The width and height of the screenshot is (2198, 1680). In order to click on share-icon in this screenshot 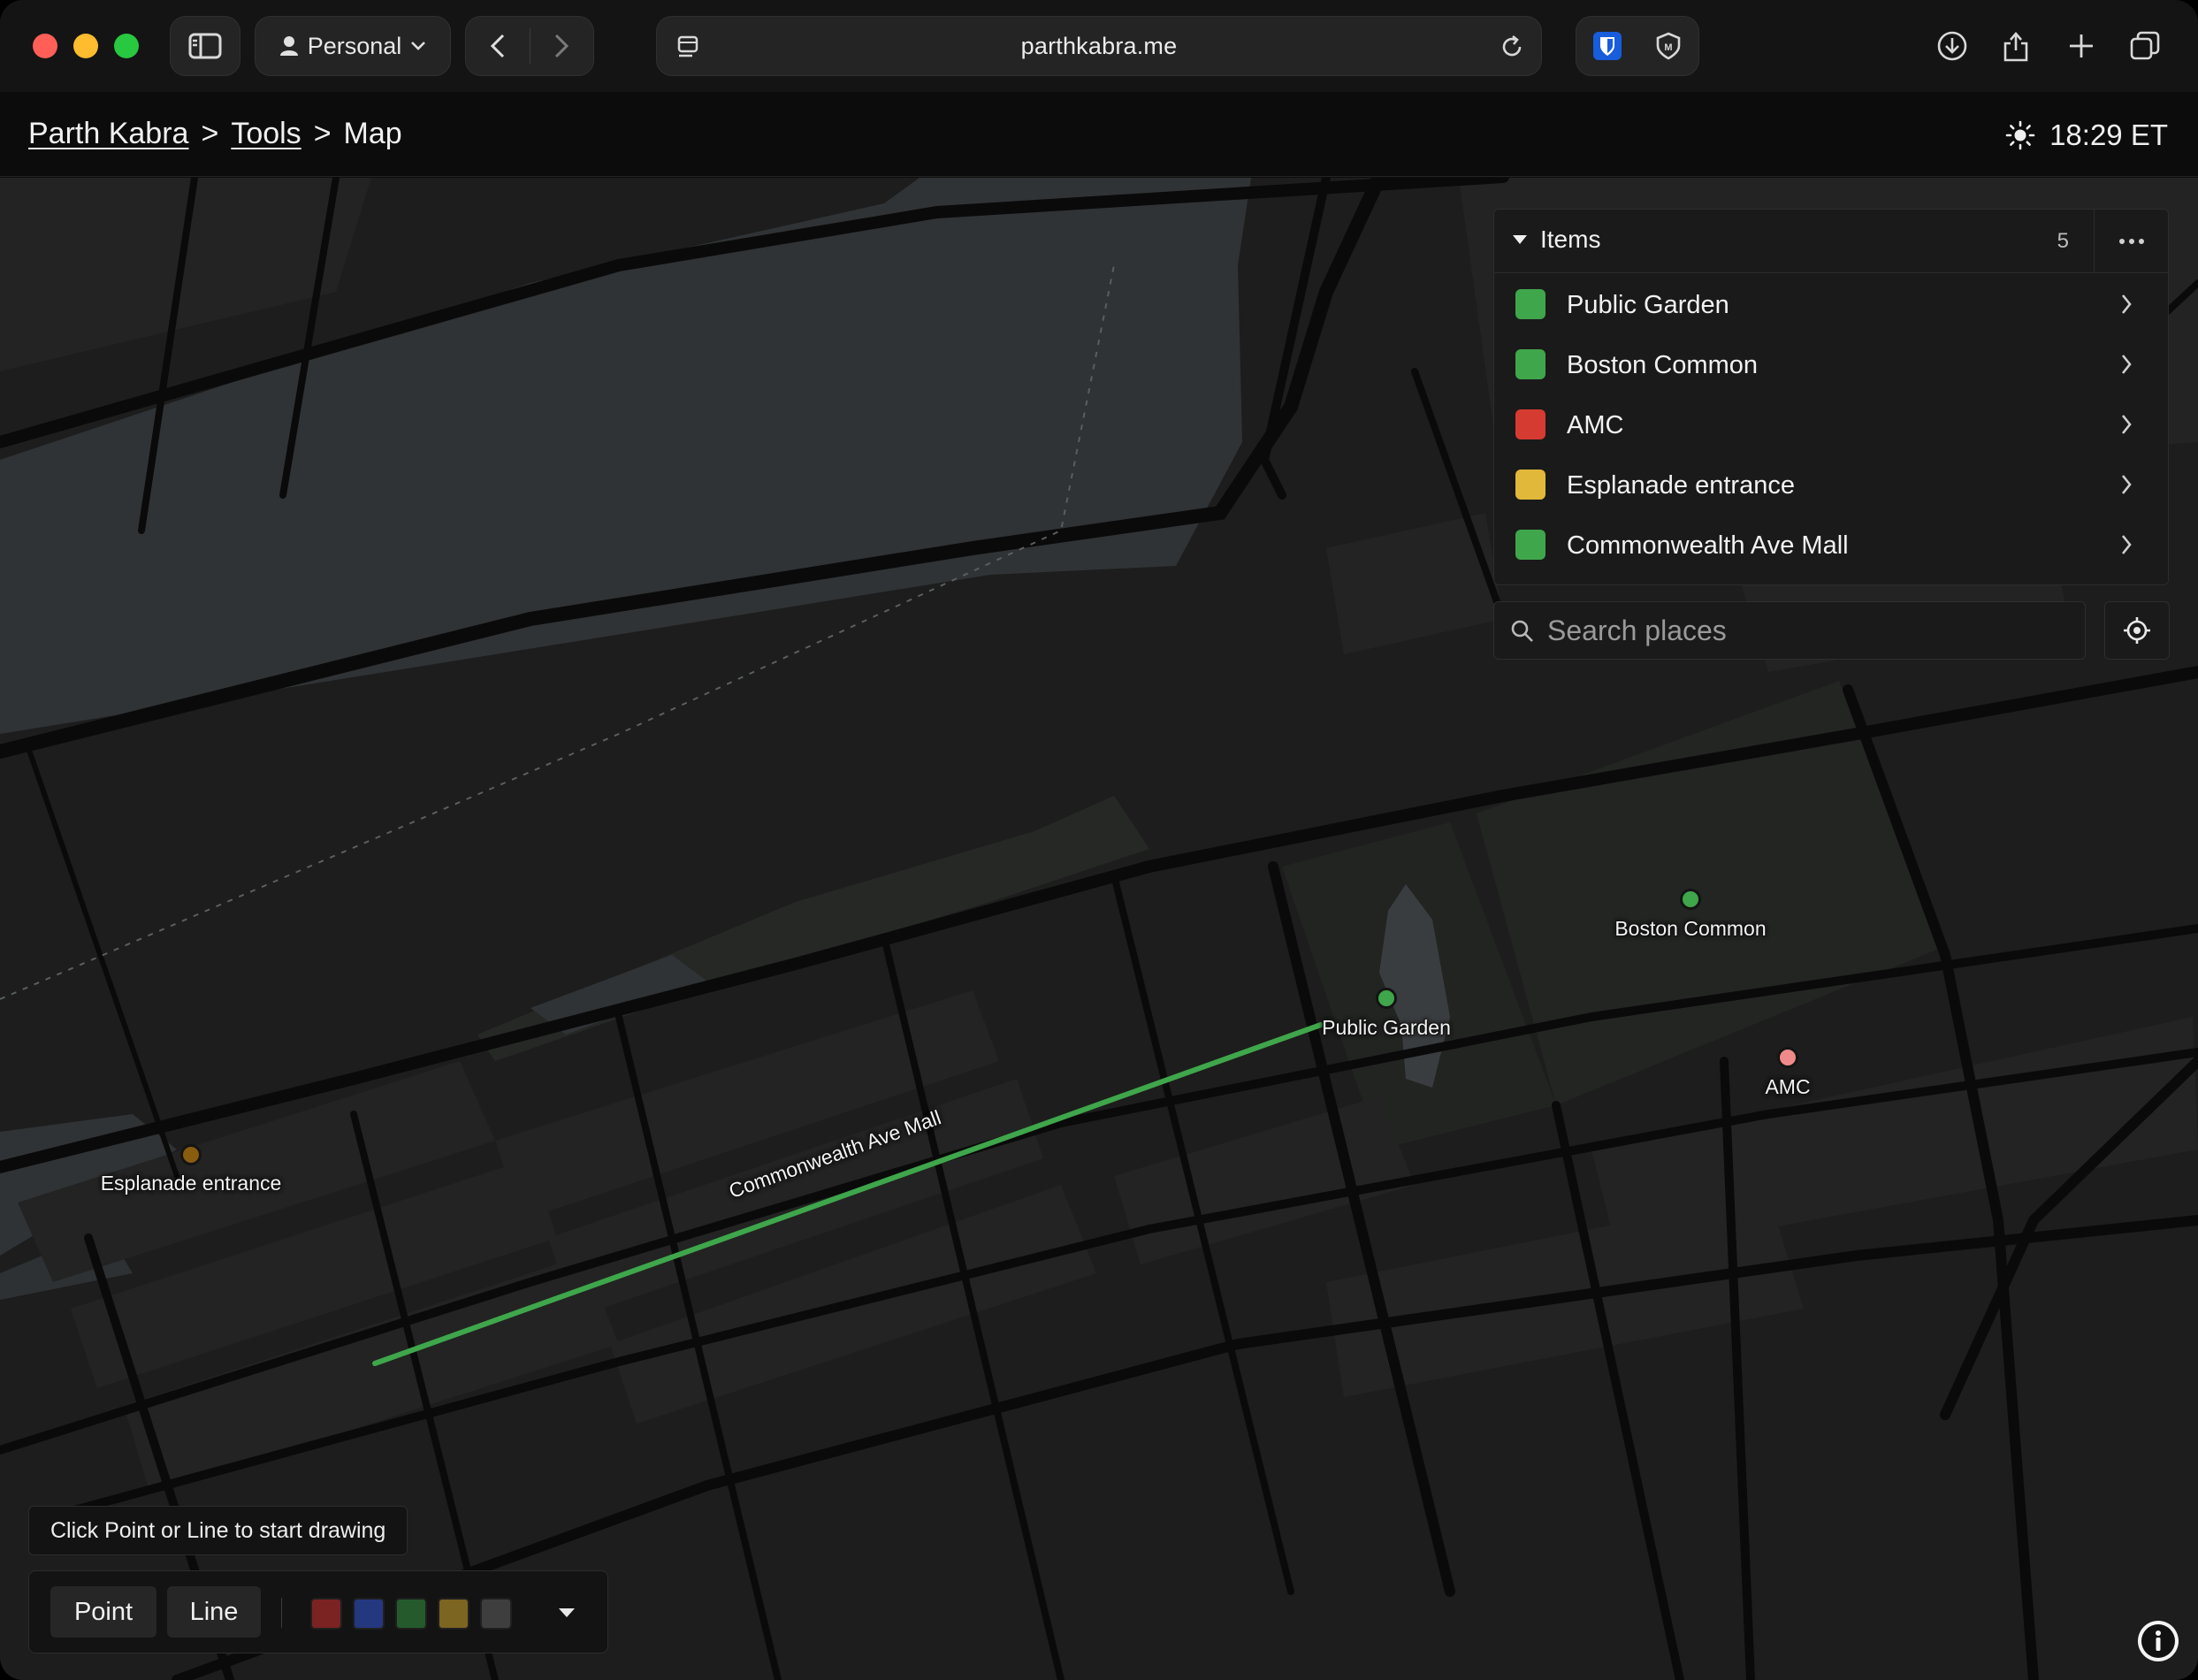, I will do `click(2016, 47)`.